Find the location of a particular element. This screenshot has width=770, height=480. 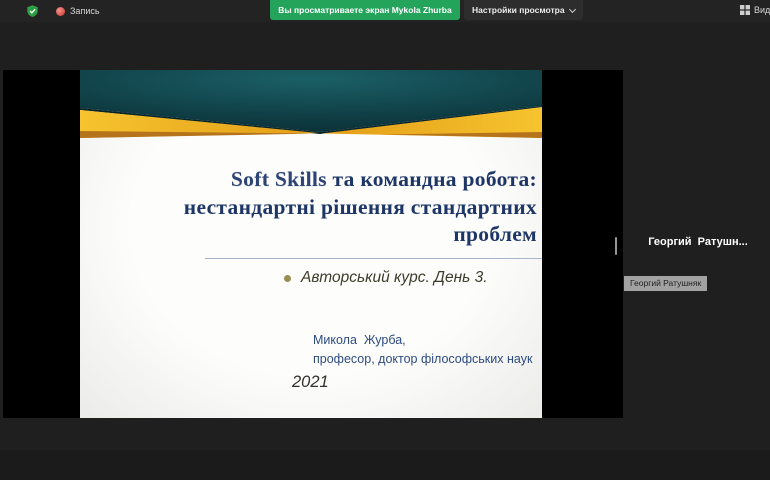

recording-indicator-icon is located at coordinates (60, 11).